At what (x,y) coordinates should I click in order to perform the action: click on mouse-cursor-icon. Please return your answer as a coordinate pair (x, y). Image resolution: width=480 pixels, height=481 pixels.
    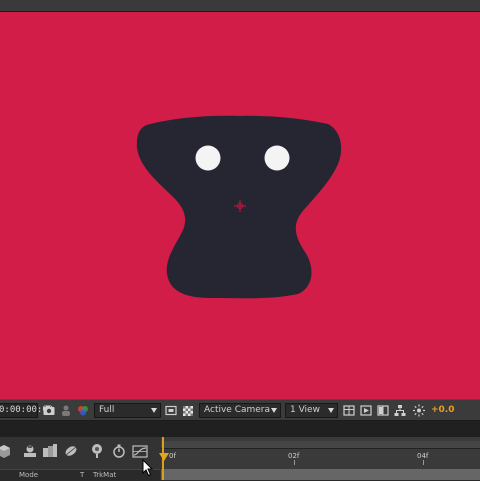
    Looking at the image, I should click on (148, 468).